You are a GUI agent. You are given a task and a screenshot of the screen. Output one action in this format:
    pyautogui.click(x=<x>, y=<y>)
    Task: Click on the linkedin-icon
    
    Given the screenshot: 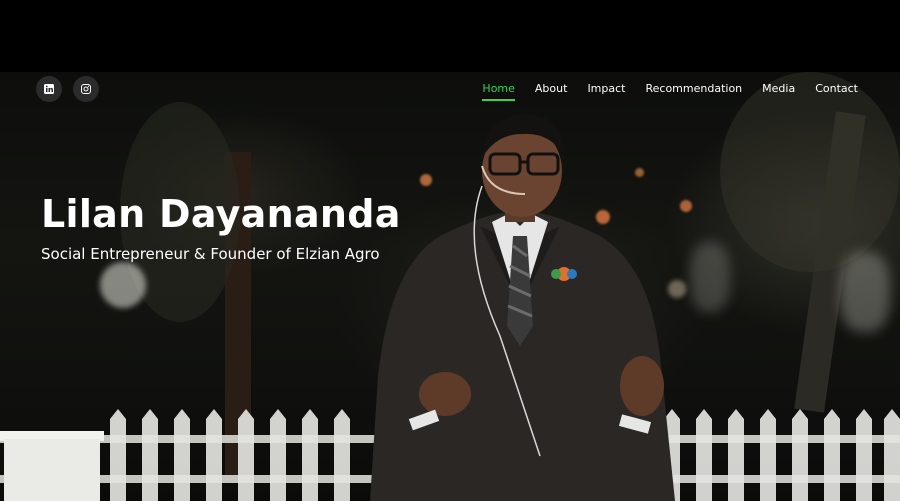 What is the action you would take?
    pyautogui.click(x=49, y=89)
    